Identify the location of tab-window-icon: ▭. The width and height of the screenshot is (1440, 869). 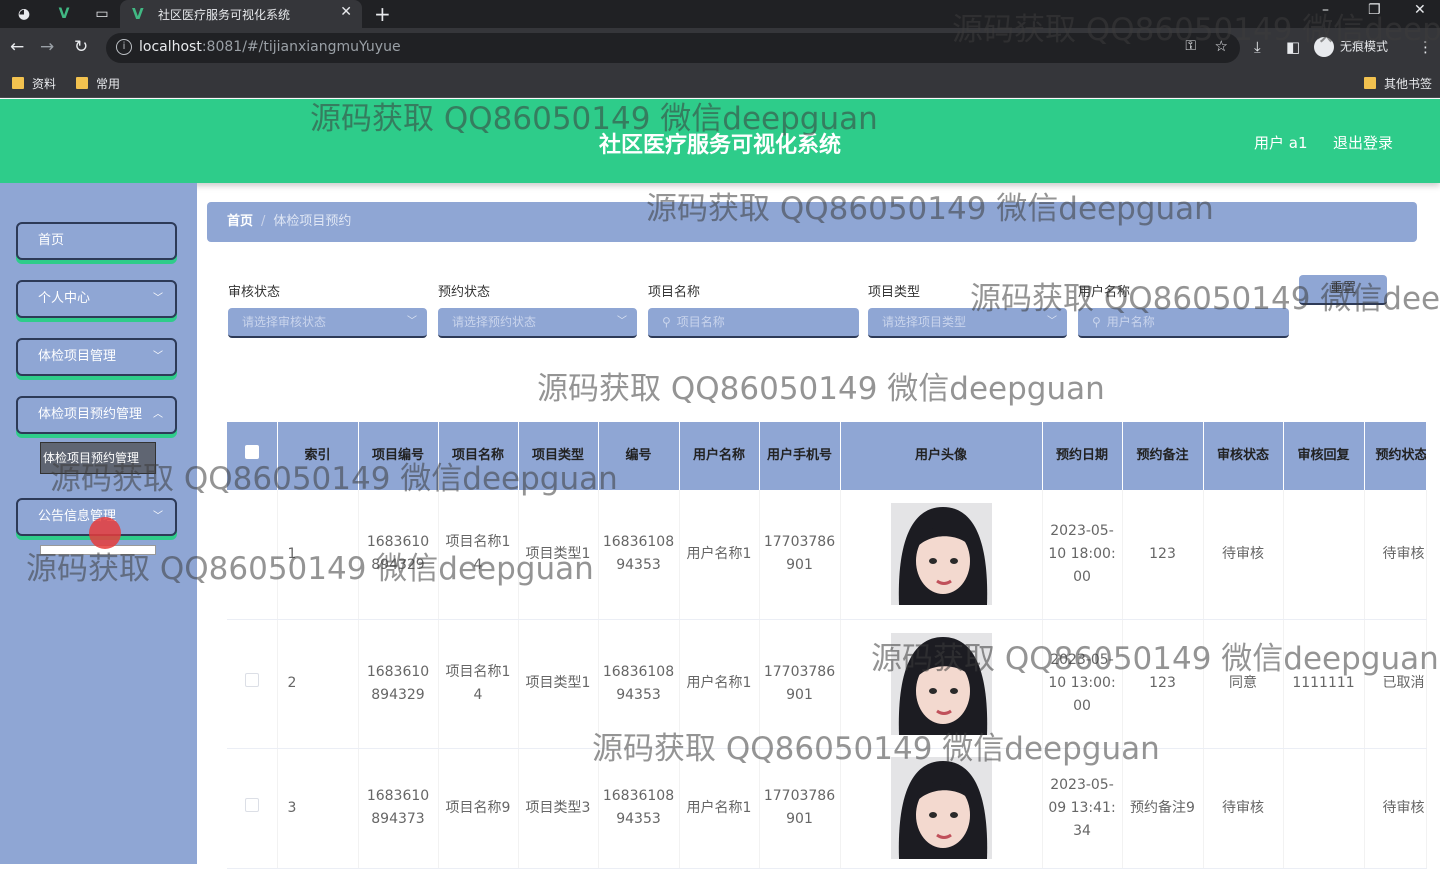
(102, 14).